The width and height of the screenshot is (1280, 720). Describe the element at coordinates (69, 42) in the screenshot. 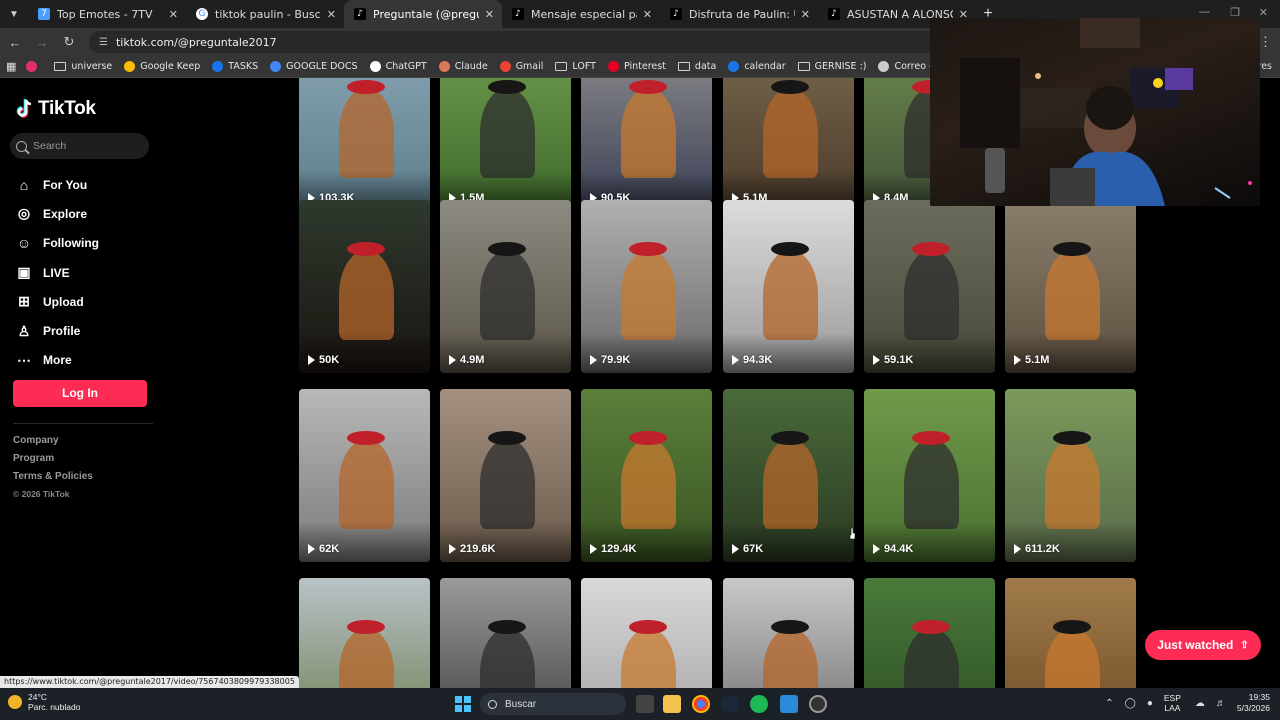

I see `reload-icon: ↻` at that location.